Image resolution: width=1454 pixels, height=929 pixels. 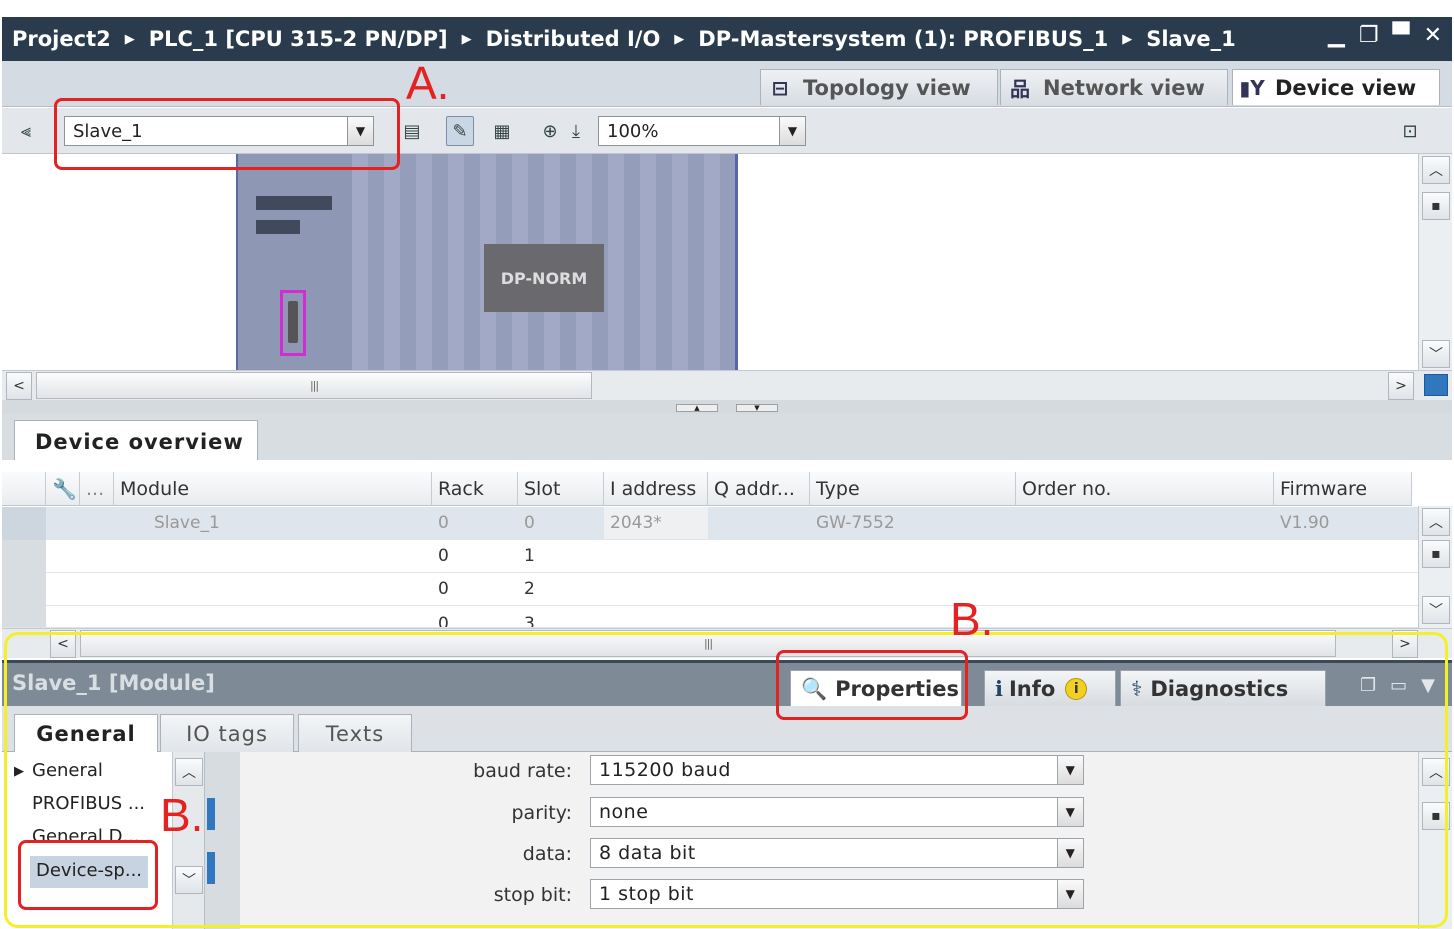 What do you see at coordinates (727, 438) in the screenshot?
I see `device-overview-tabbar: Device overview` at bounding box center [727, 438].